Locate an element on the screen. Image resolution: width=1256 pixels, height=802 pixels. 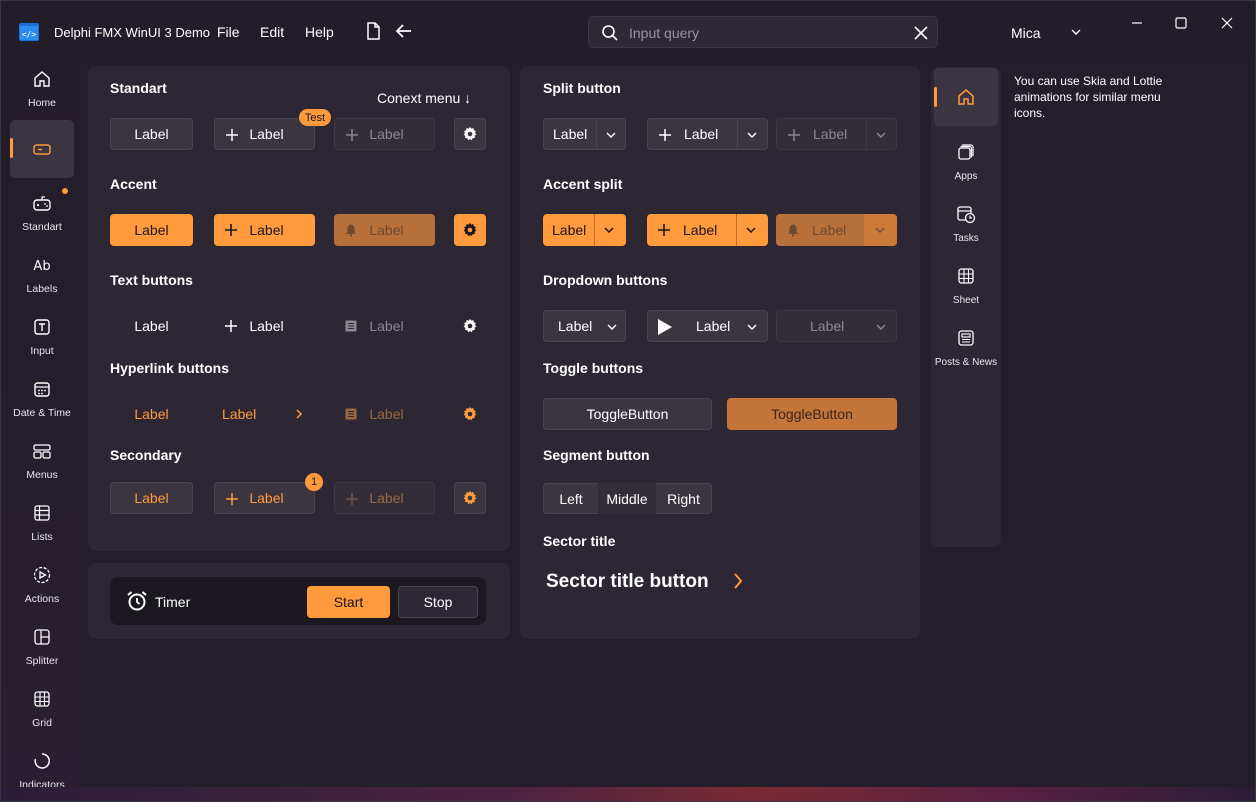
toggle-button-off: ToggleButton is located at coordinates (627, 414).